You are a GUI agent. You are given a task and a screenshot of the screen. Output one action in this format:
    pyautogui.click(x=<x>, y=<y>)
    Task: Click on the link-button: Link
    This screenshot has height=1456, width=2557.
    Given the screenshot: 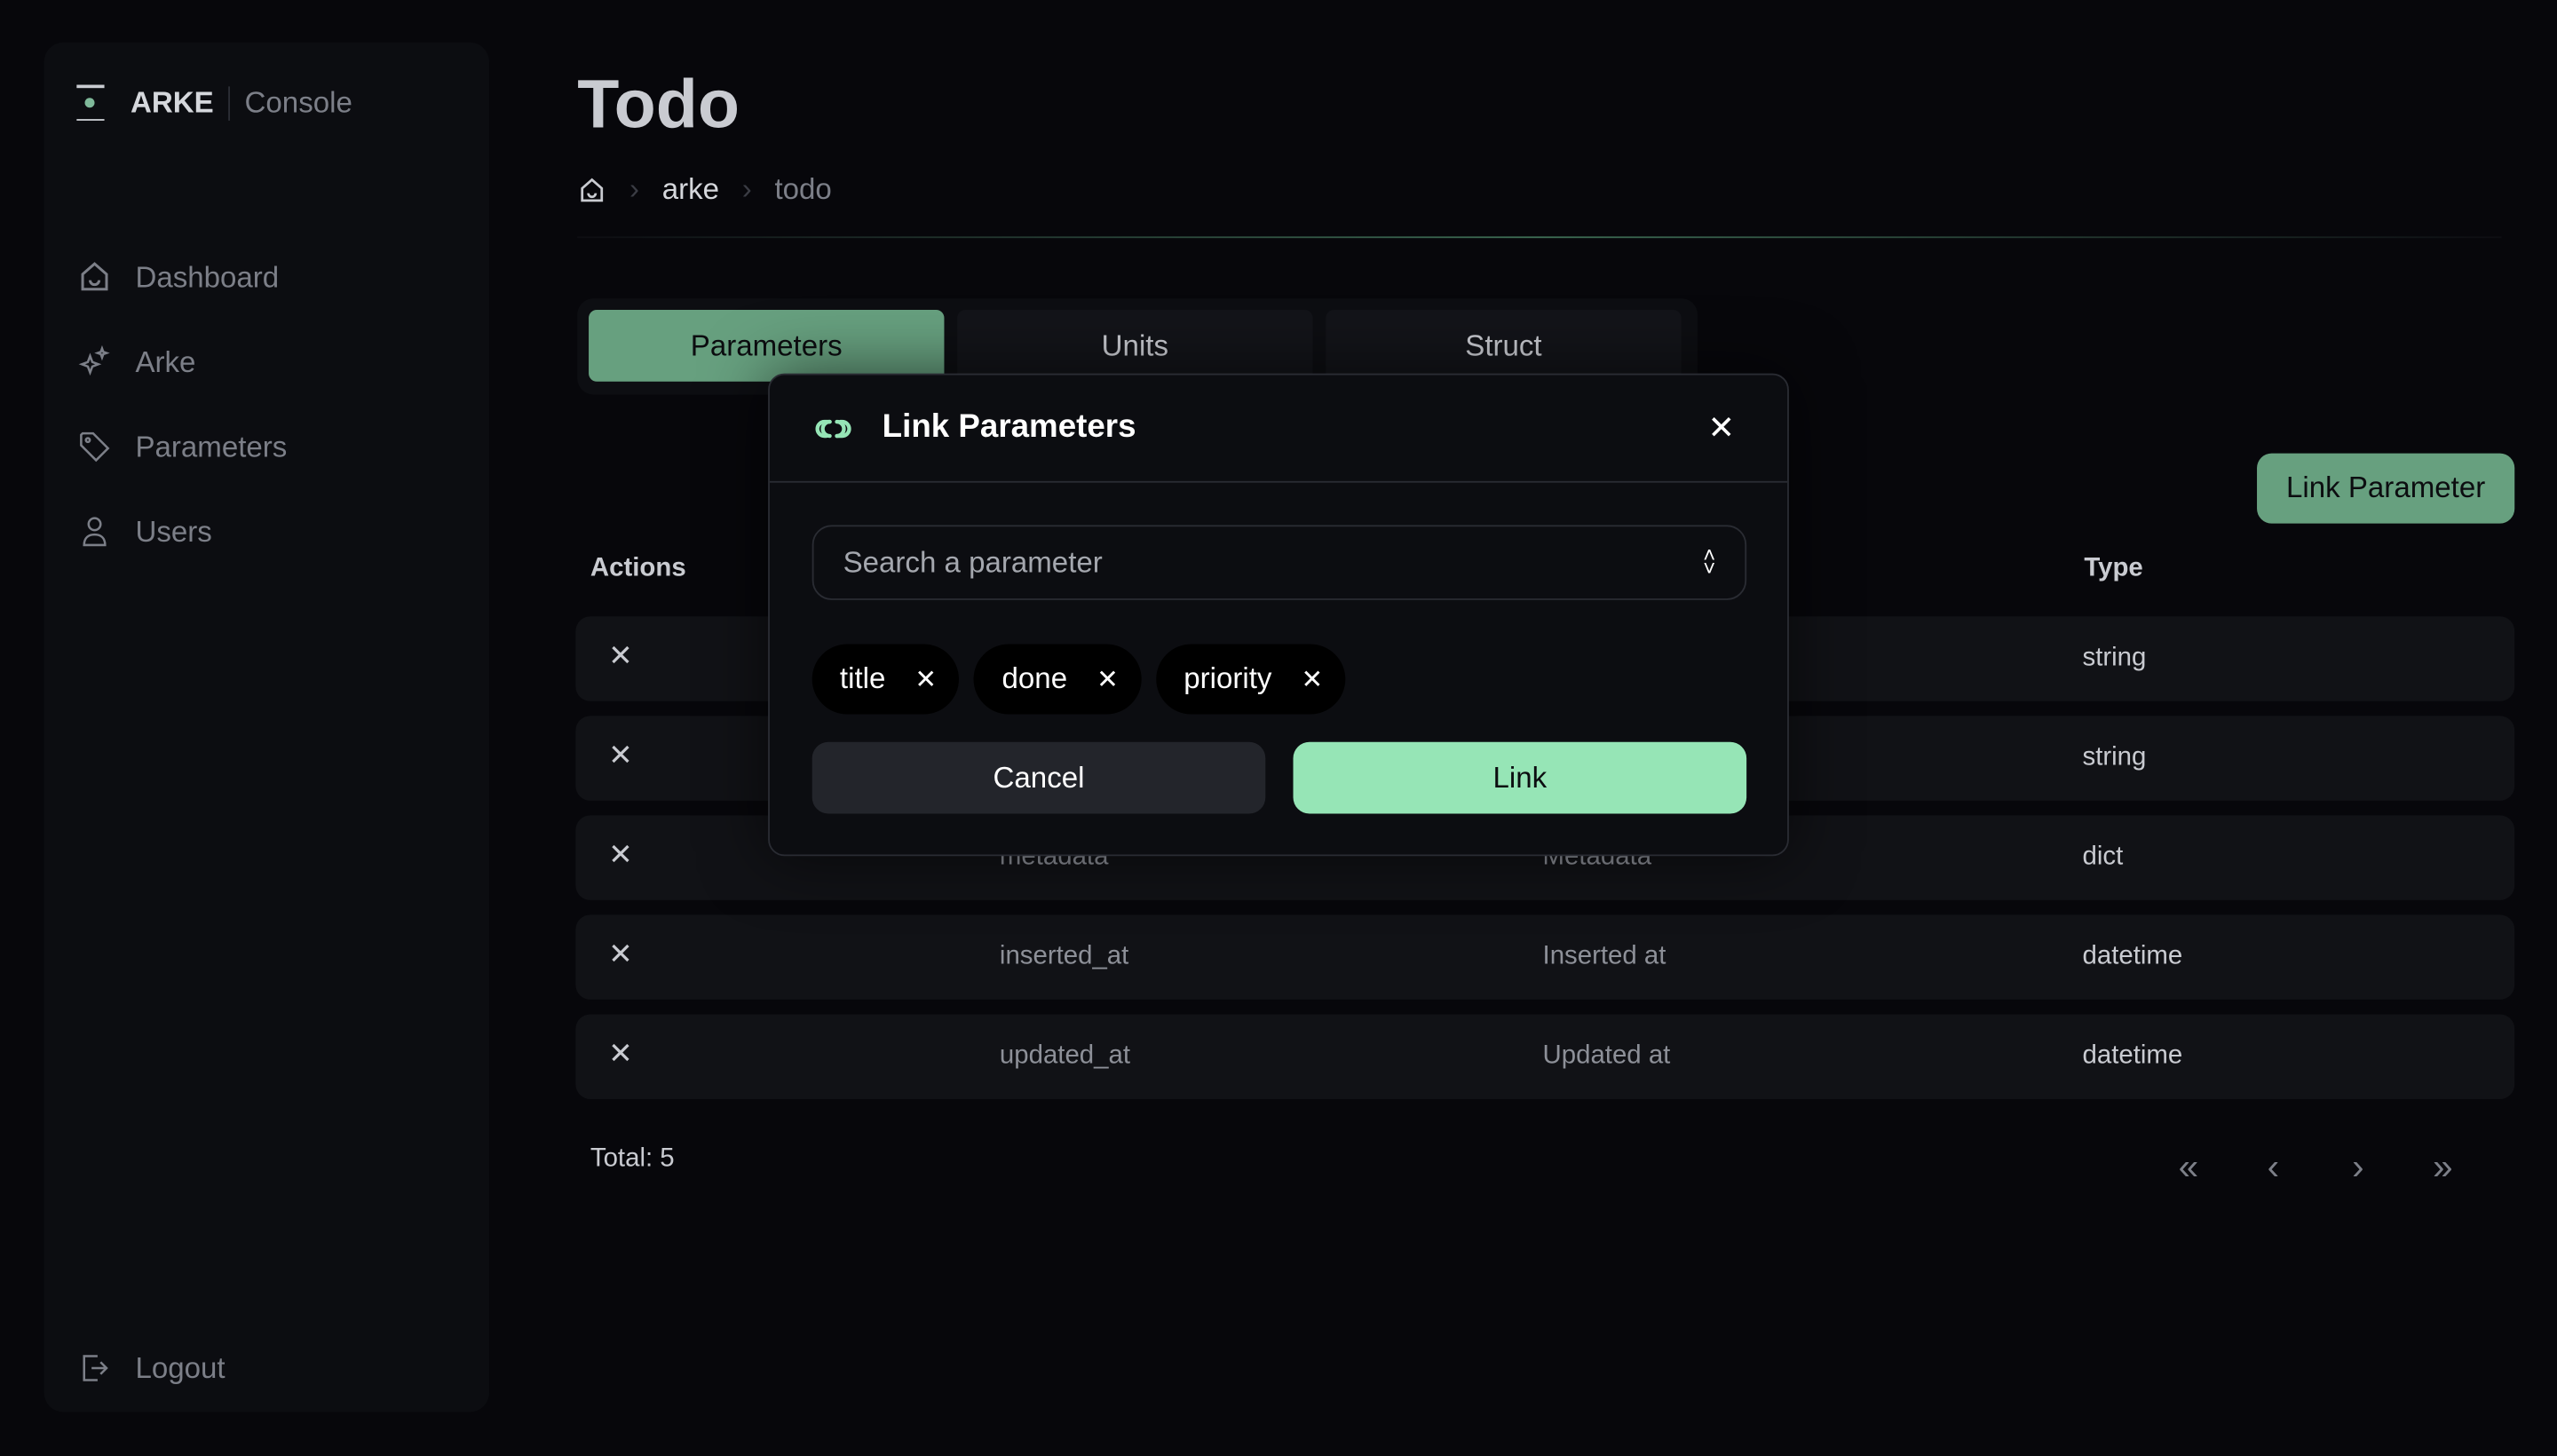 What is the action you would take?
    pyautogui.click(x=1520, y=777)
    